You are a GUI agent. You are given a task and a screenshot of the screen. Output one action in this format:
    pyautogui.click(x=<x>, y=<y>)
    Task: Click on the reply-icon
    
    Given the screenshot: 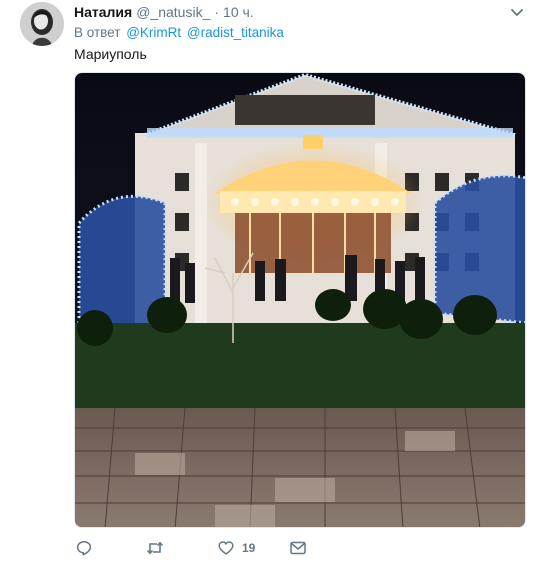 What is the action you would take?
    pyautogui.click(x=84, y=548)
    